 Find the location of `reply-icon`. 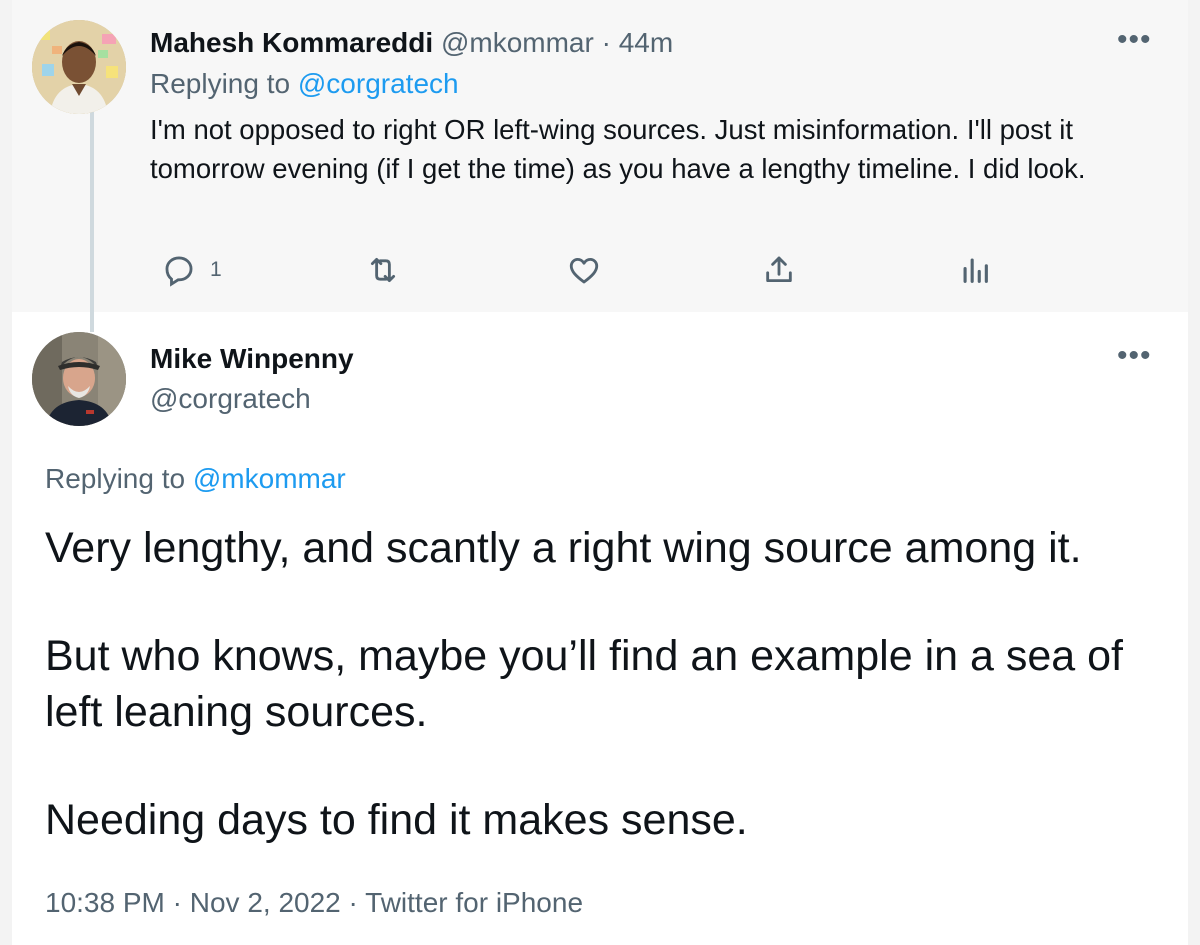

reply-icon is located at coordinates (179, 271).